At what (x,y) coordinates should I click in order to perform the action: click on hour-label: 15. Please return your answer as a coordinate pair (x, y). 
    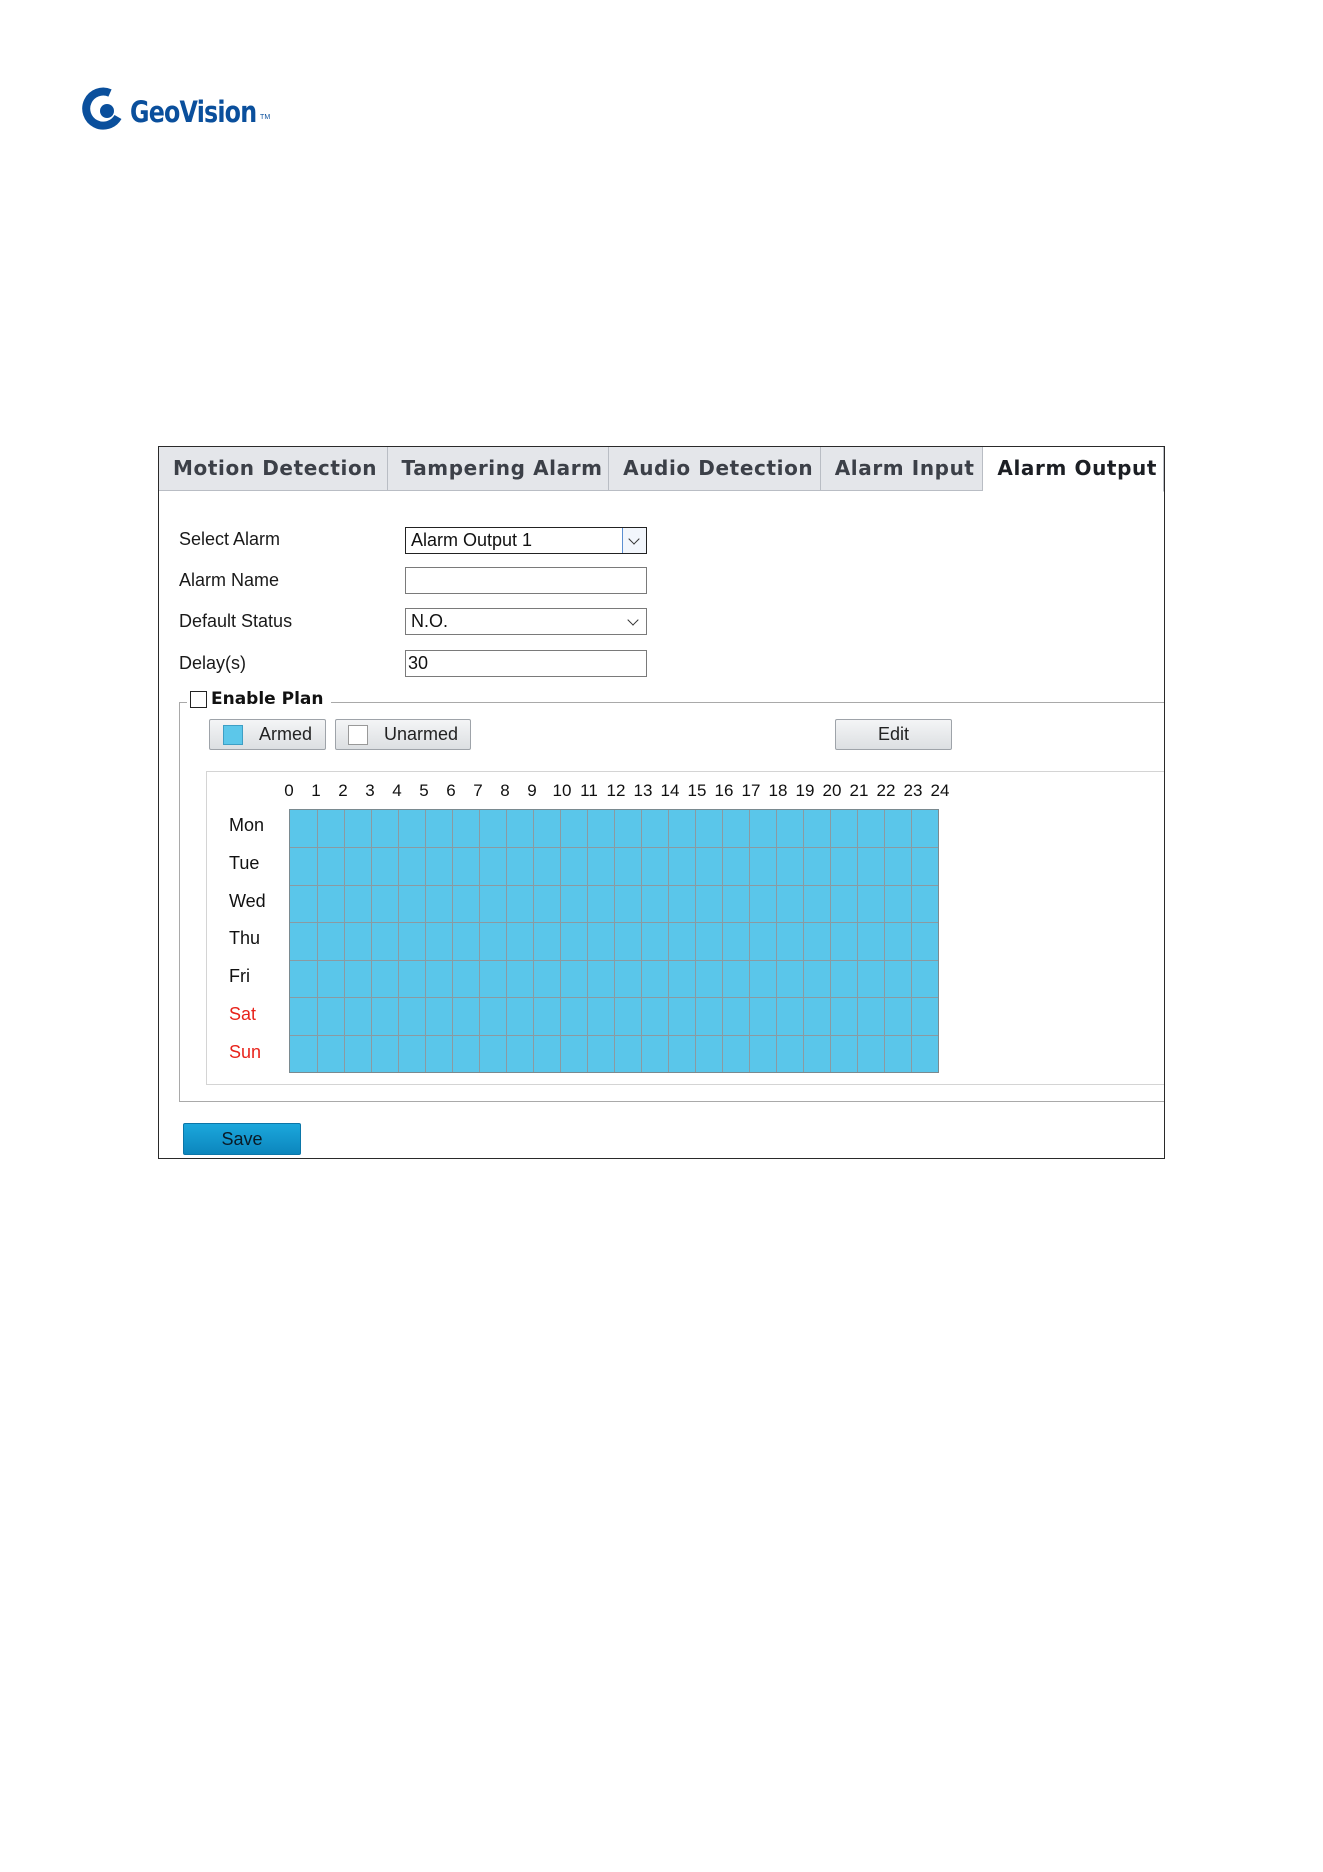
    Looking at the image, I should click on (697, 790).